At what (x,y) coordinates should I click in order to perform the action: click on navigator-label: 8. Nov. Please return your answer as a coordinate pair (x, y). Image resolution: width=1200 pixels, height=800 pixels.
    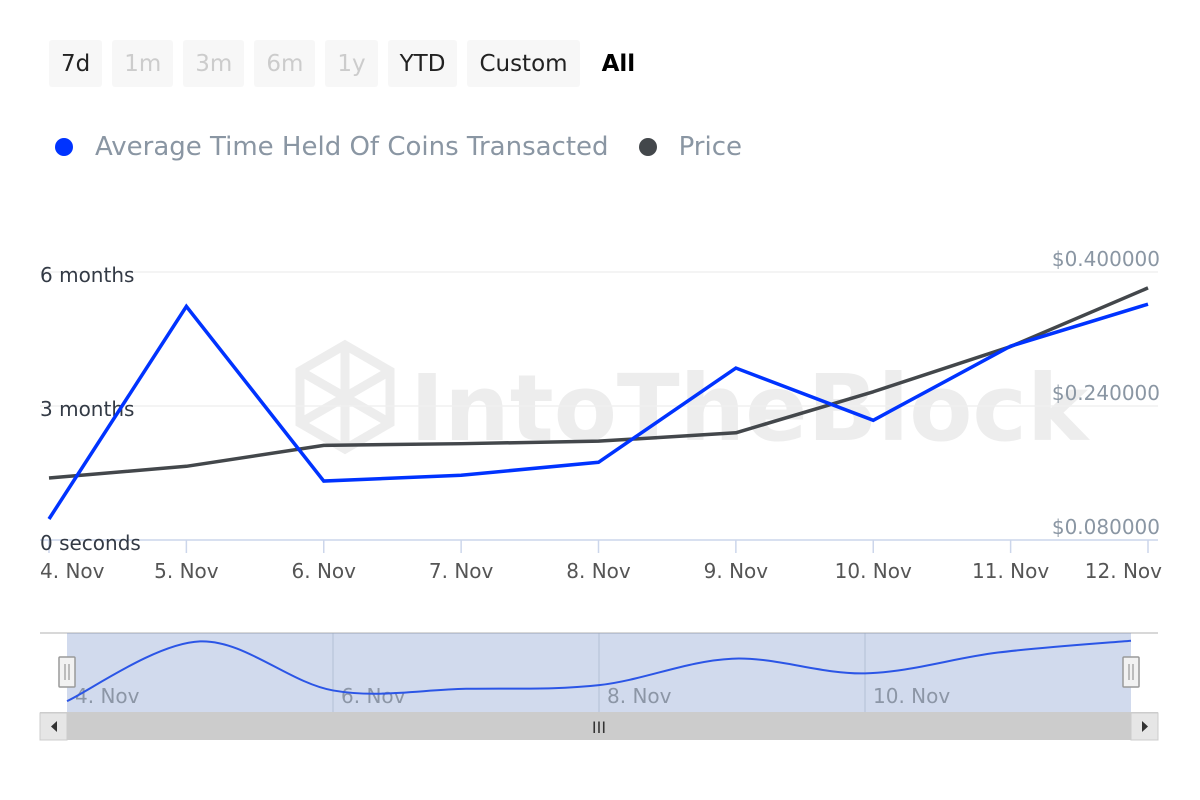
    Looking at the image, I should click on (639, 696).